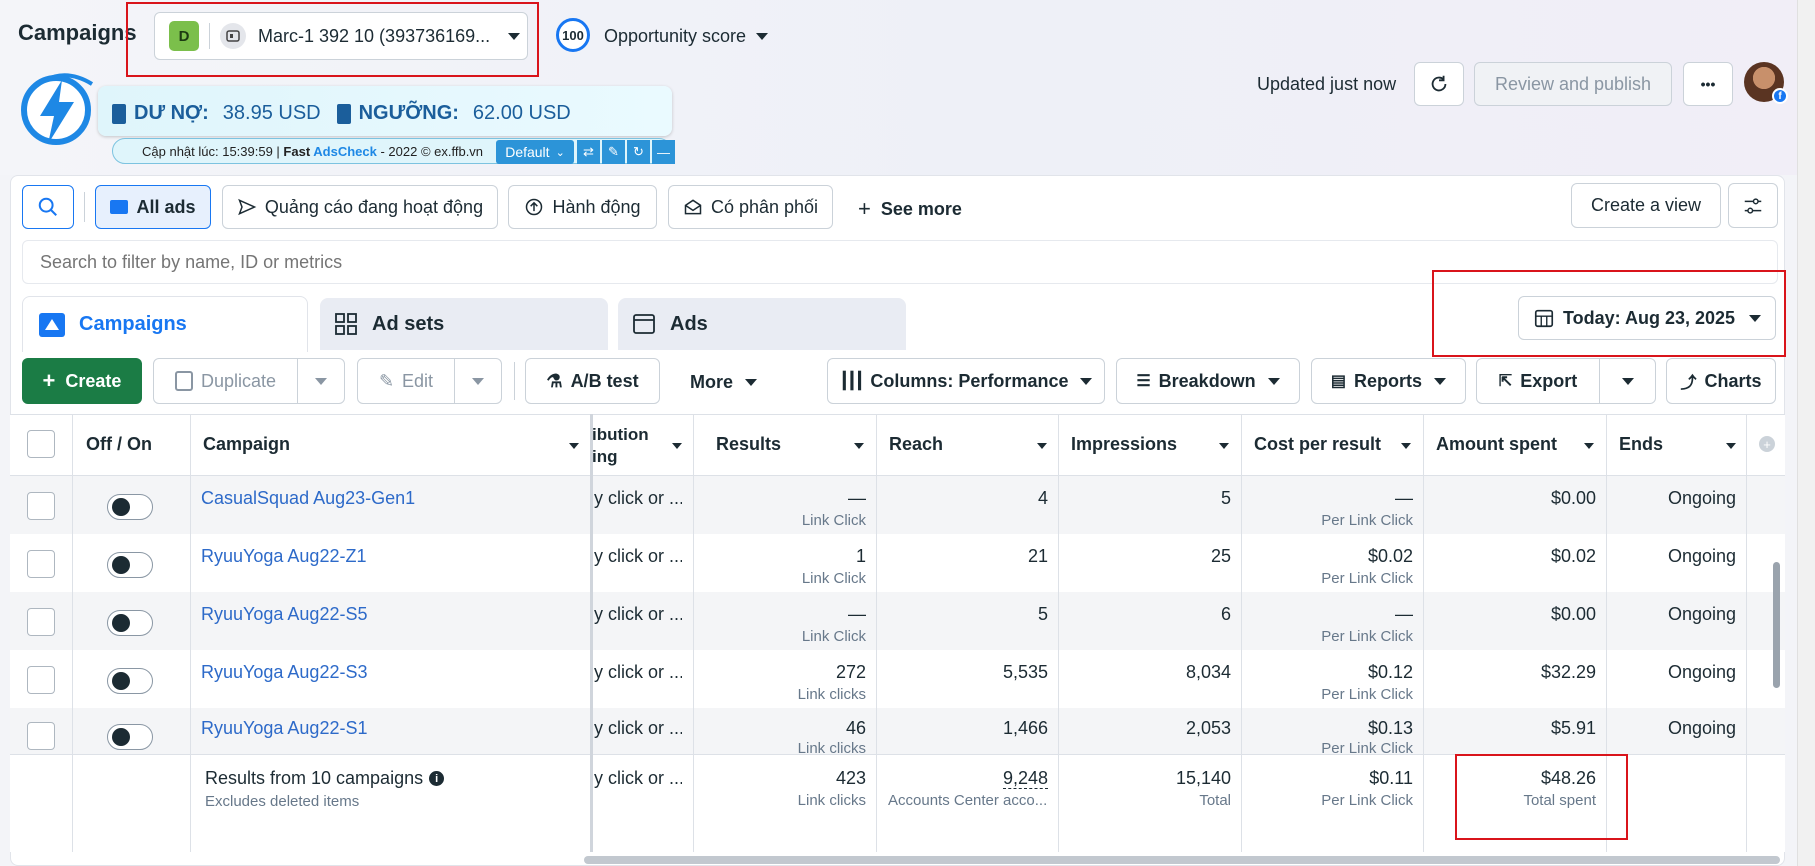 The height and width of the screenshot is (866, 1815). I want to click on divider, so click(1423, 633).